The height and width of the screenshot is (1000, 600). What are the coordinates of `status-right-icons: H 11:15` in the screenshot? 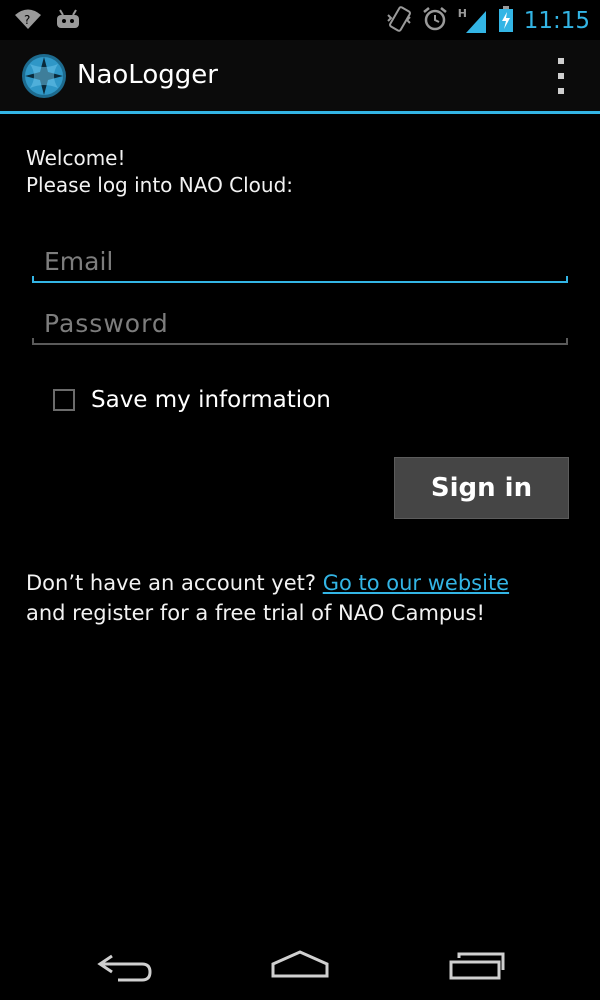 It's located at (488, 21).